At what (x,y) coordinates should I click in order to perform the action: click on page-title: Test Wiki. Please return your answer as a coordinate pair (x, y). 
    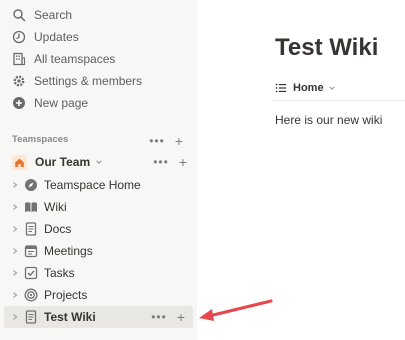
    Looking at the image, I should click on (326, 48).